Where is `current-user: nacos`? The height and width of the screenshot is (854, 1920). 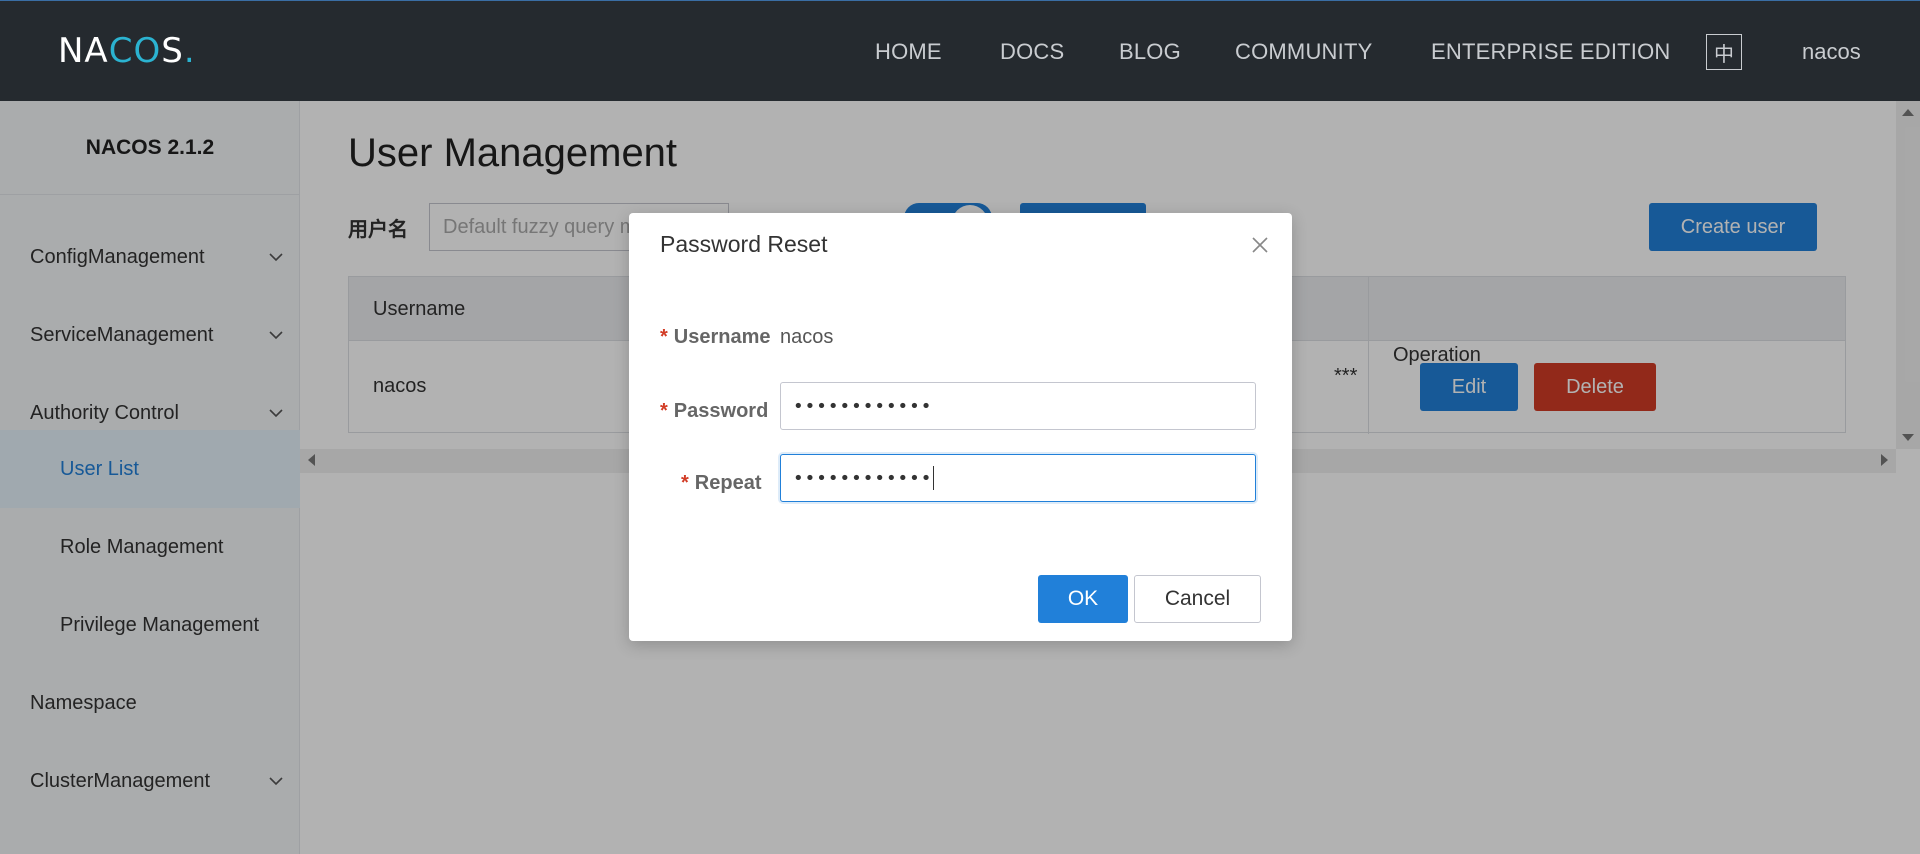 current-user: nacos is located at coordinates (1831, 51).